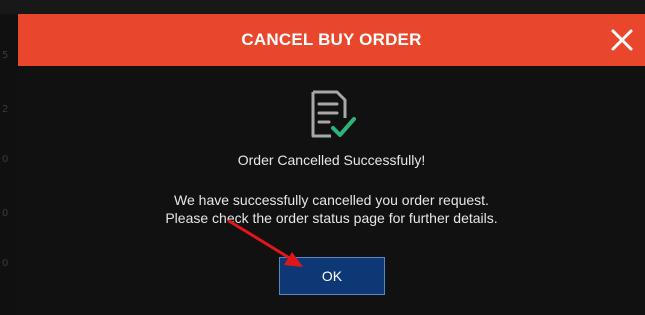 Image resolution: width=645 pixels, height=315 pixels. Describe the element at coordinates (333, 116) in the screenshot. I see `document-check-icon` at that location.